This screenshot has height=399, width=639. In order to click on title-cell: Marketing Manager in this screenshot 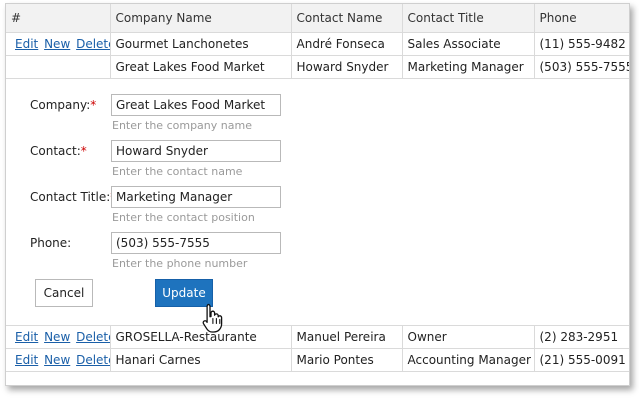, I will do `click(468, 67)`.